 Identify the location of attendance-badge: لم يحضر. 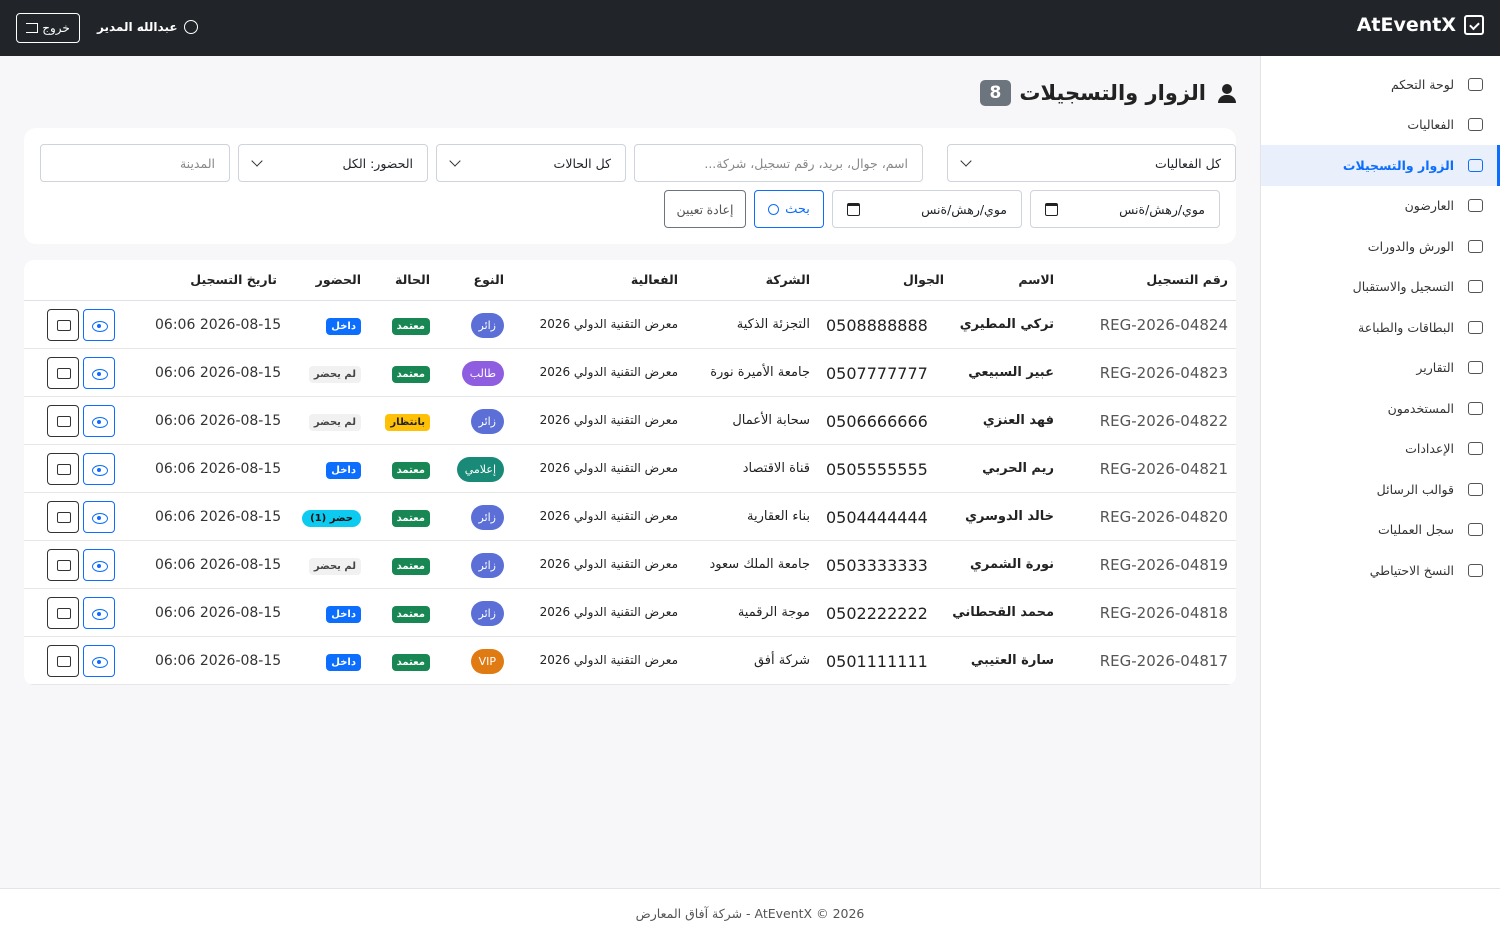
(334, 374).